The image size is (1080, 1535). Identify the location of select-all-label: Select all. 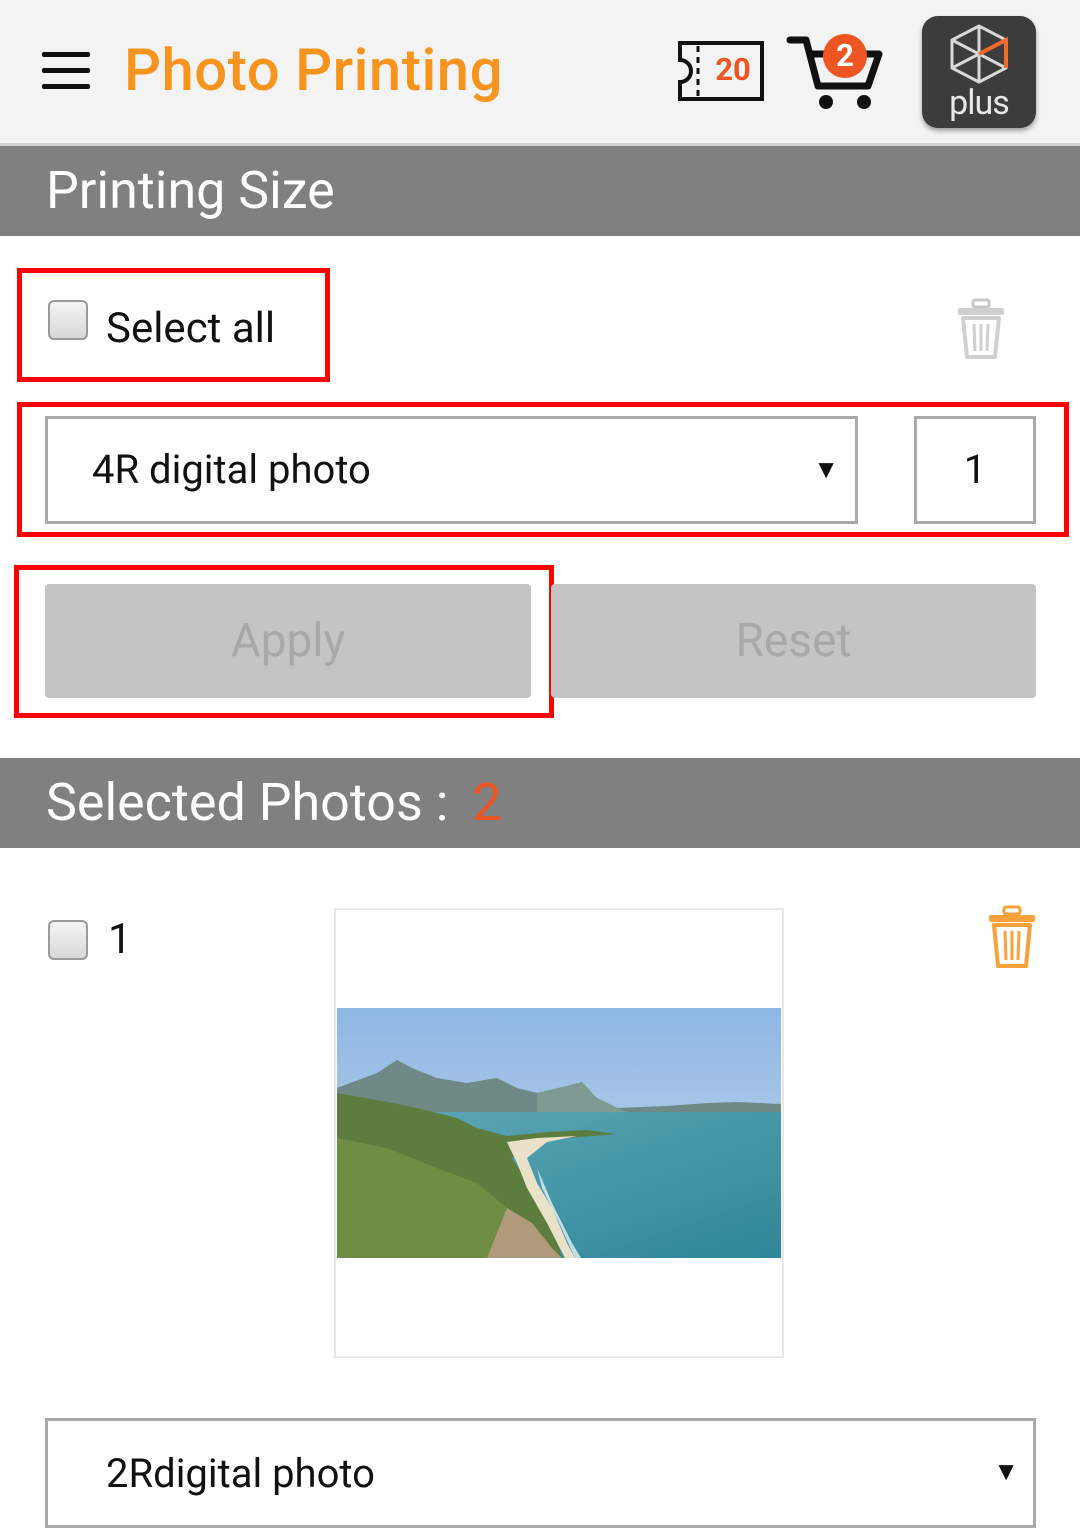
(190, 329).